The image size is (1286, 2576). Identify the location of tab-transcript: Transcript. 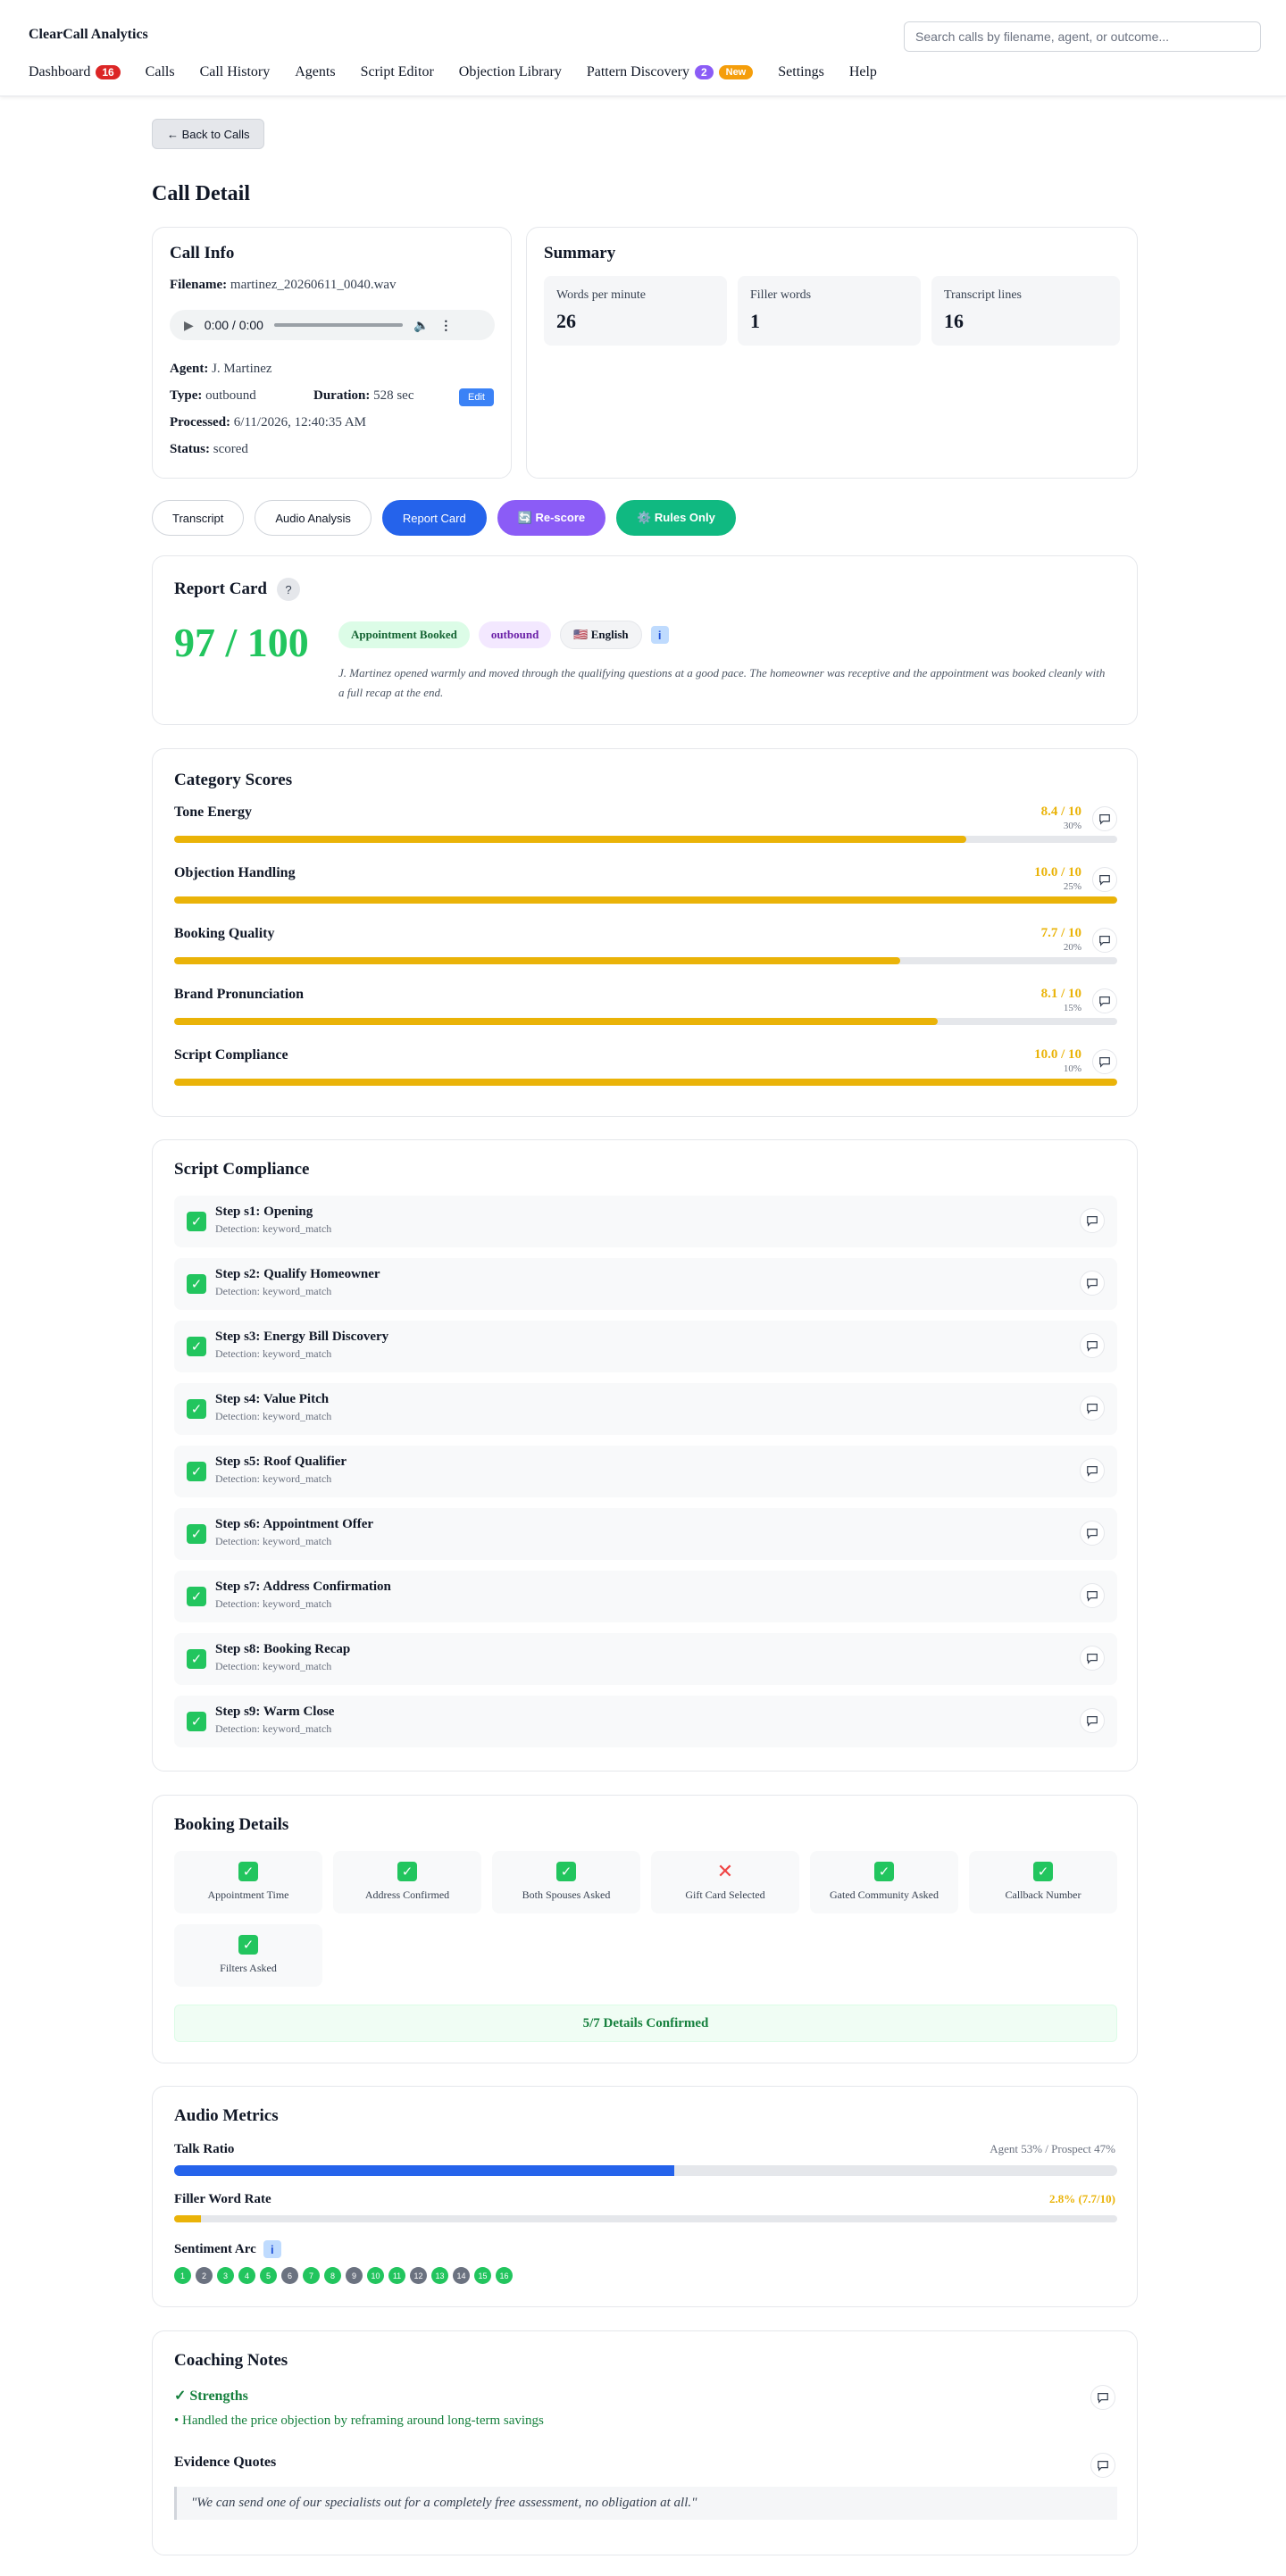
(199, 518).